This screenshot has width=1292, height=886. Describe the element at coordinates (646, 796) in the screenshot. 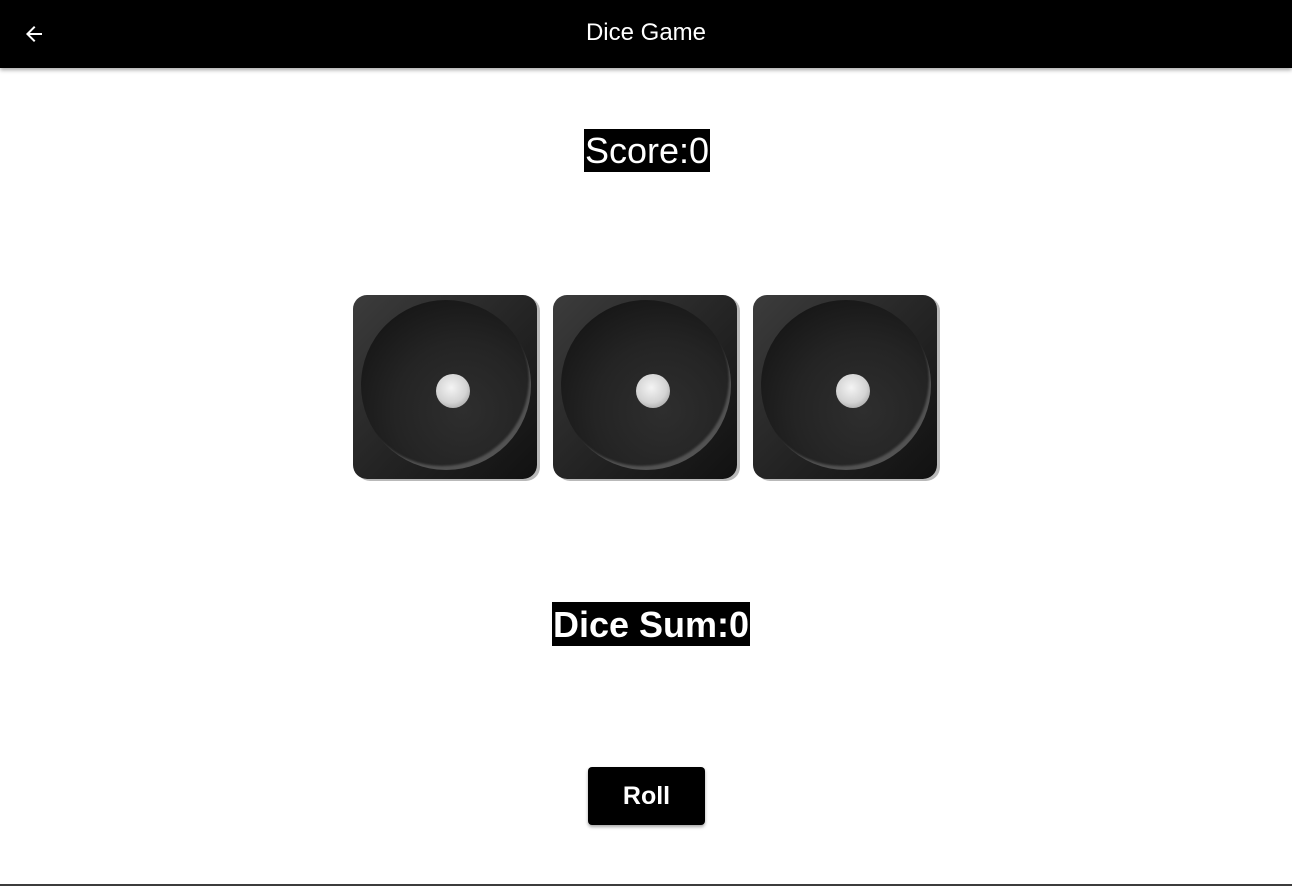

I see `roll-button: Roll` at that location.